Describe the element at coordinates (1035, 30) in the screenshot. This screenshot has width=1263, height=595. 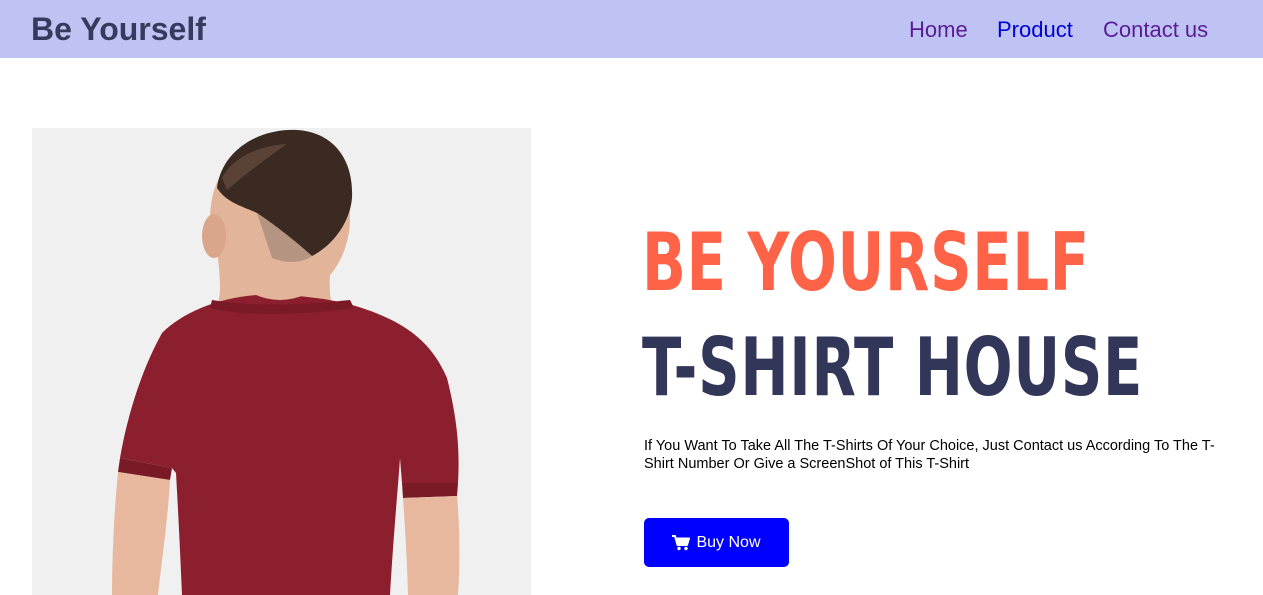
I see `nav-link-product: Product` at that location.